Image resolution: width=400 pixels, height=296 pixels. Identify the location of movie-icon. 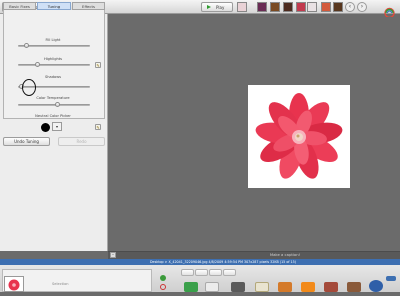
(354, 287).